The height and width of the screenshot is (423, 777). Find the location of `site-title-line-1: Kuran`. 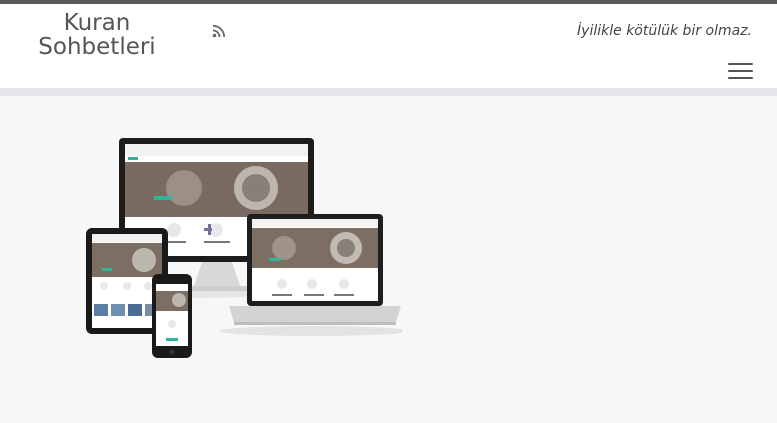

site-title-line-1: Kuran is located at coordinates (97, 23).